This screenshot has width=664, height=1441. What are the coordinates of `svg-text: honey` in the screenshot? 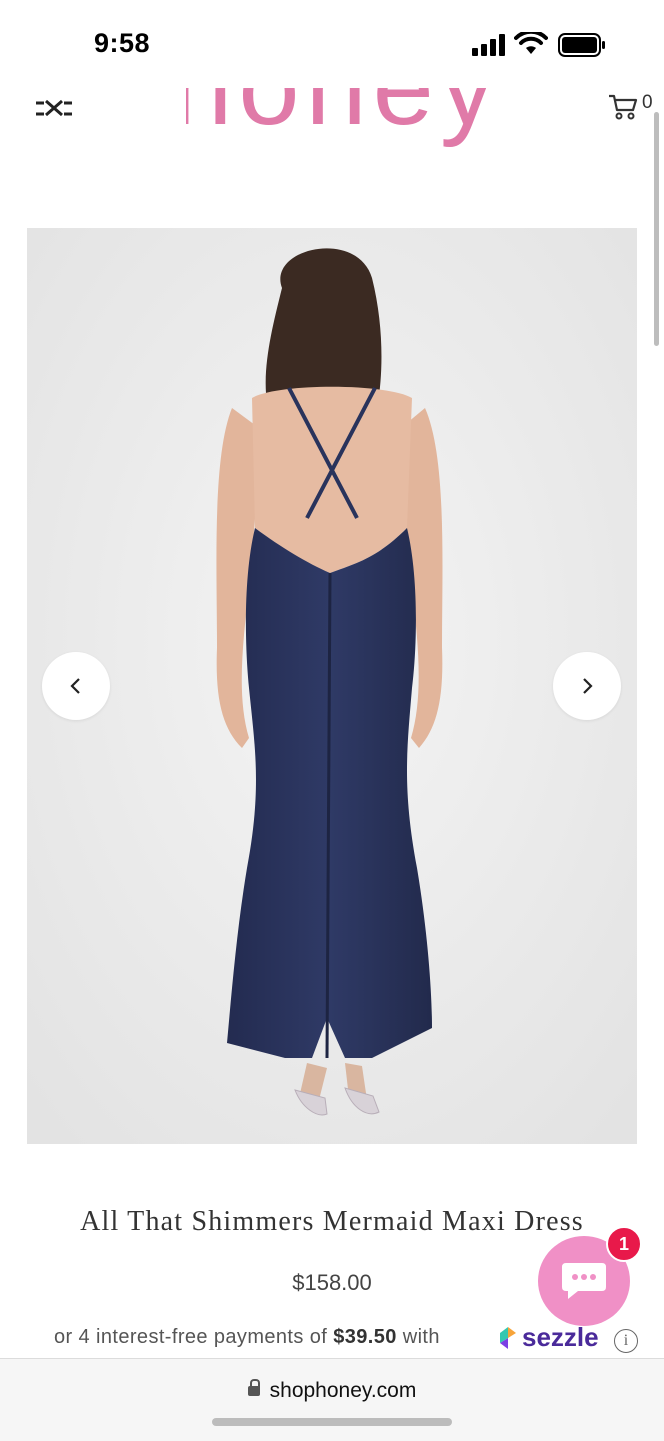 It's located at (336, 118).